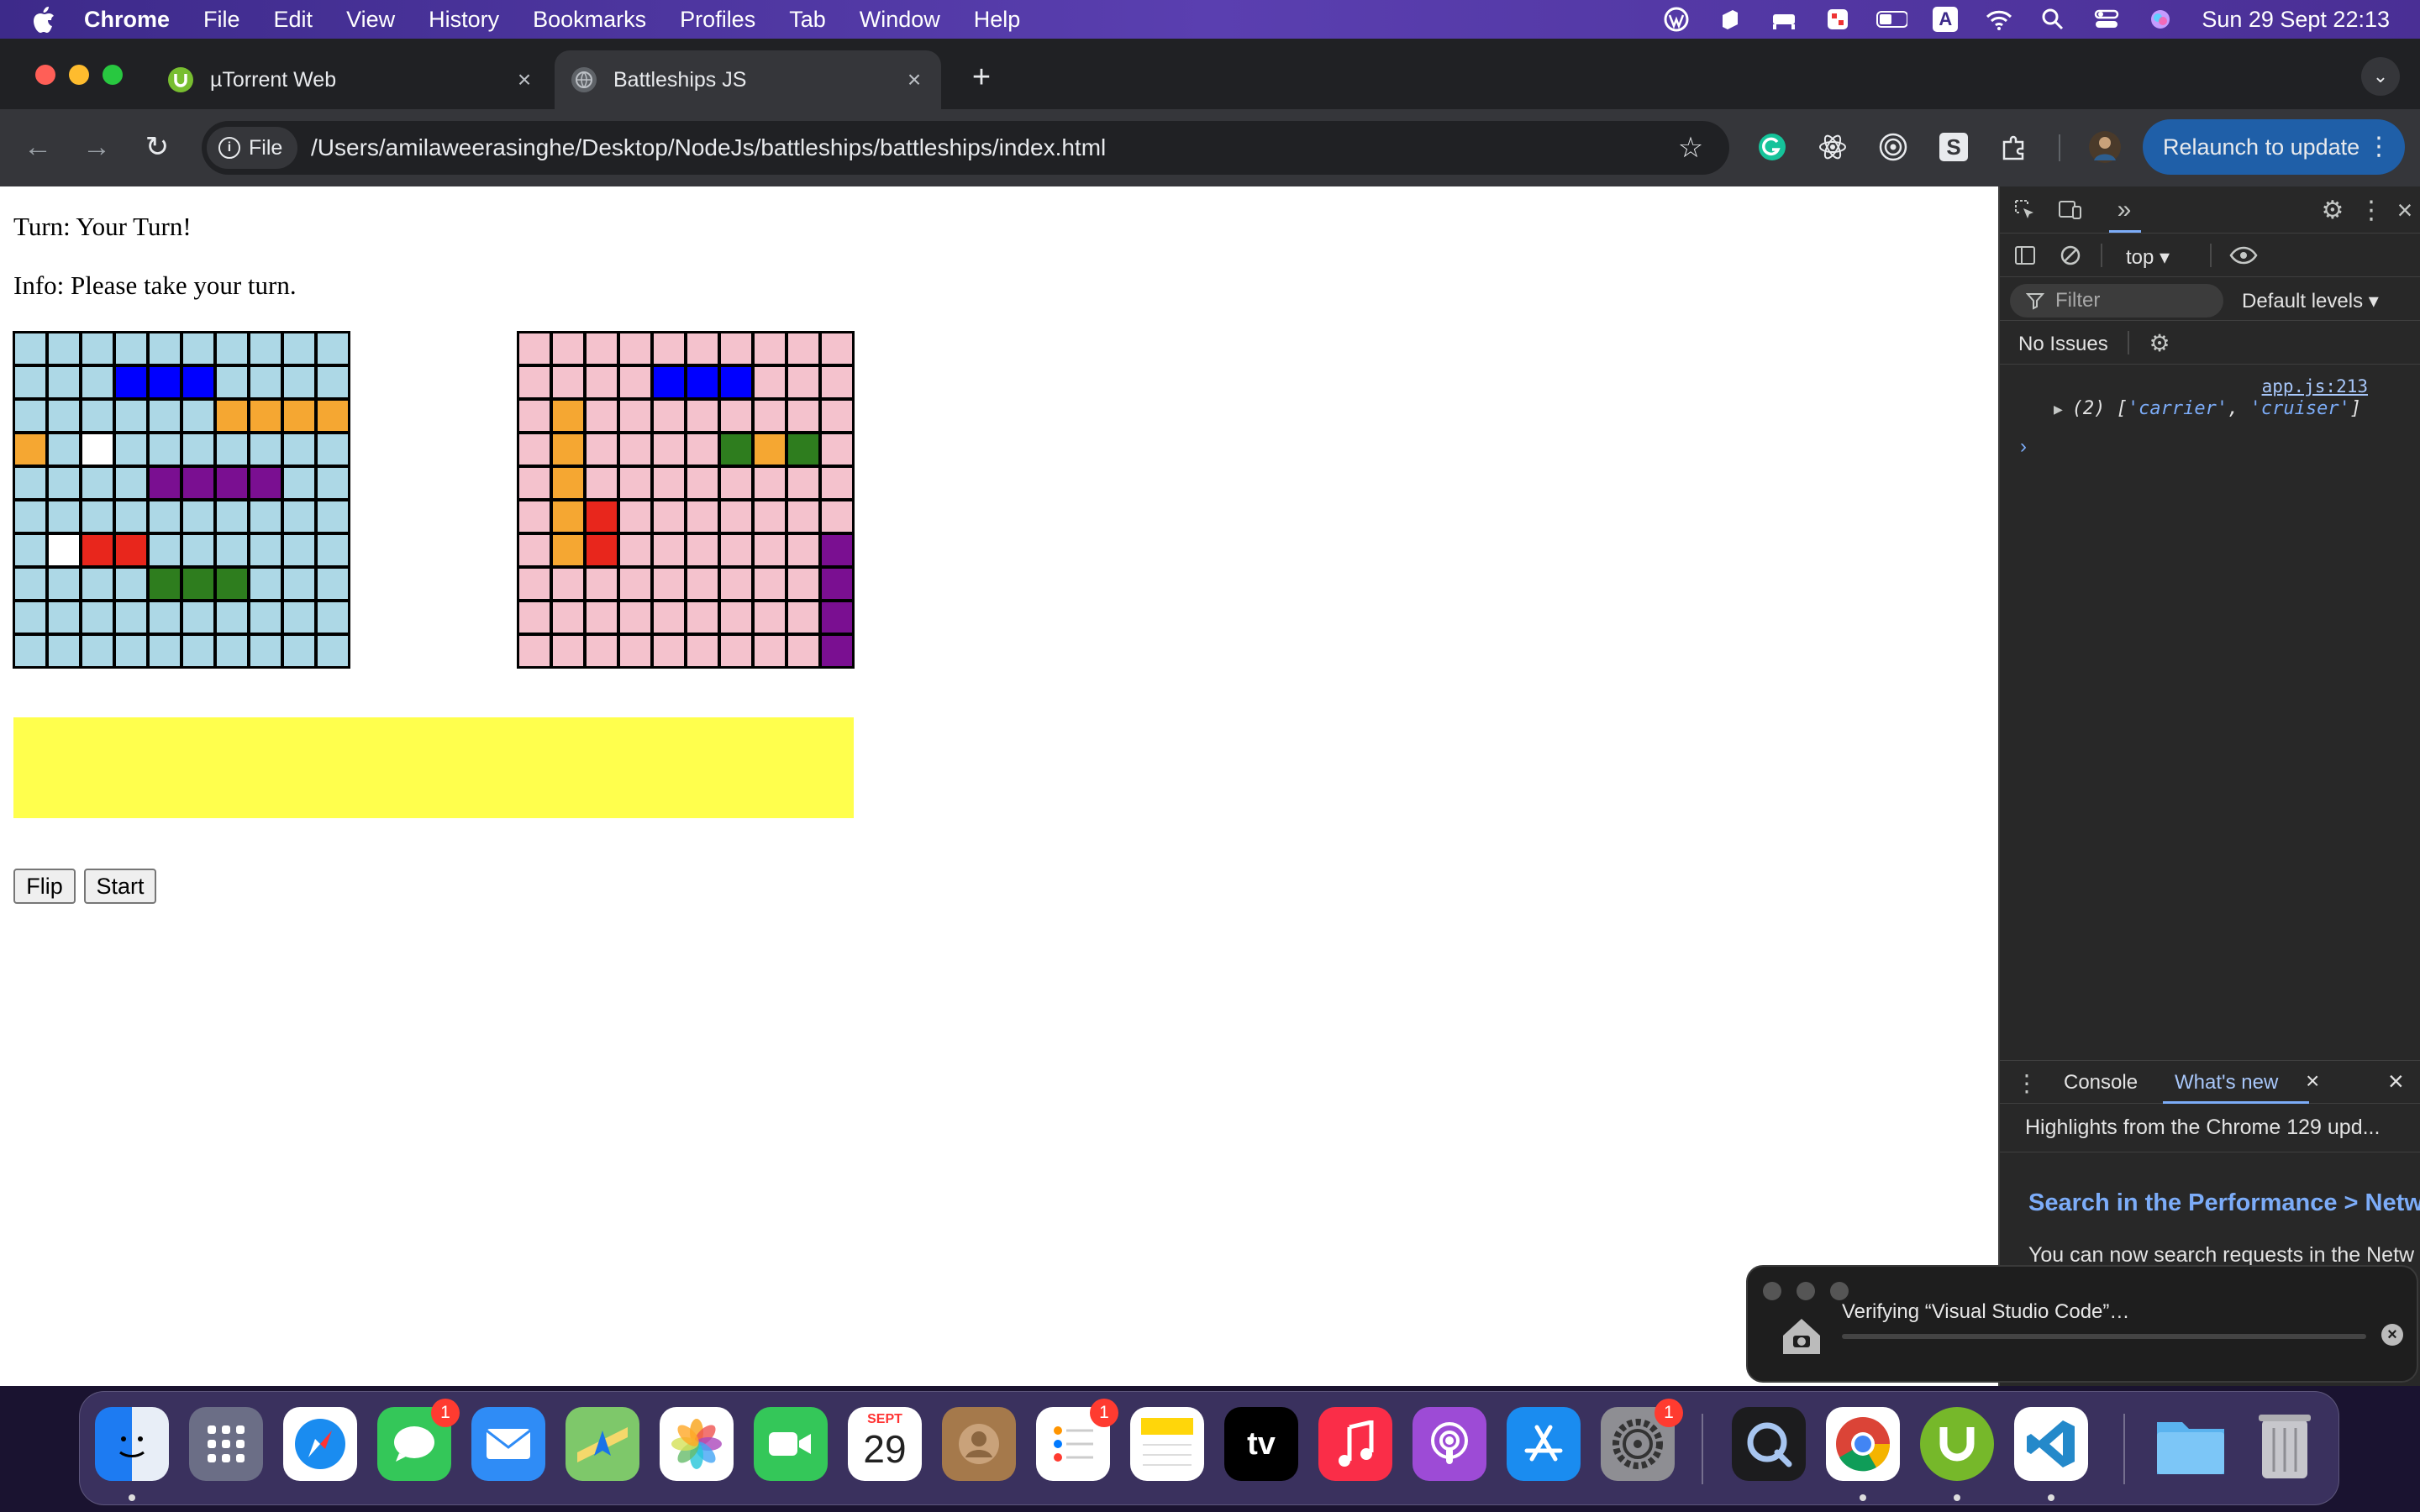  I want to click on safari-icon, so click(320, 1444).